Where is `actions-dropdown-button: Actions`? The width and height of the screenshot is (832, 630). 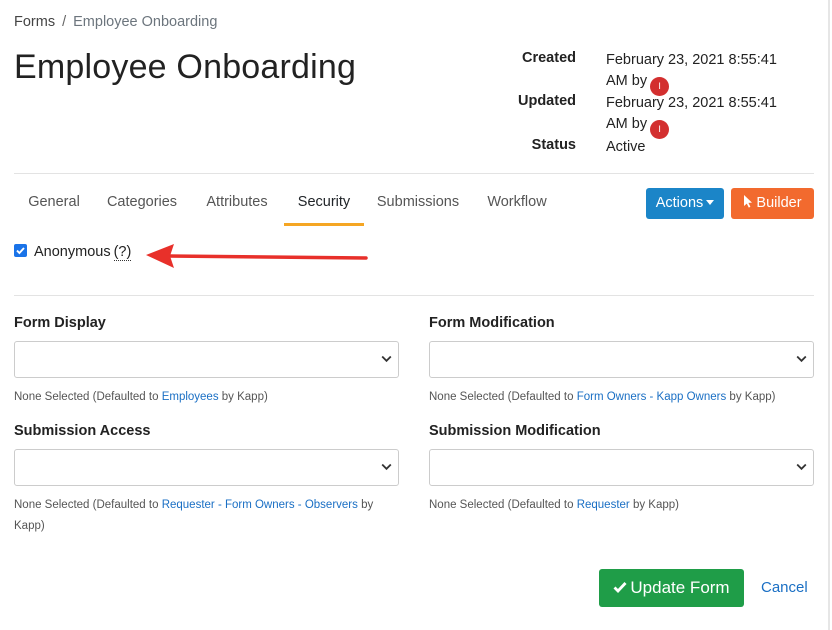
actions-dropdown-button: Actions is located at coordinates (685, 203).